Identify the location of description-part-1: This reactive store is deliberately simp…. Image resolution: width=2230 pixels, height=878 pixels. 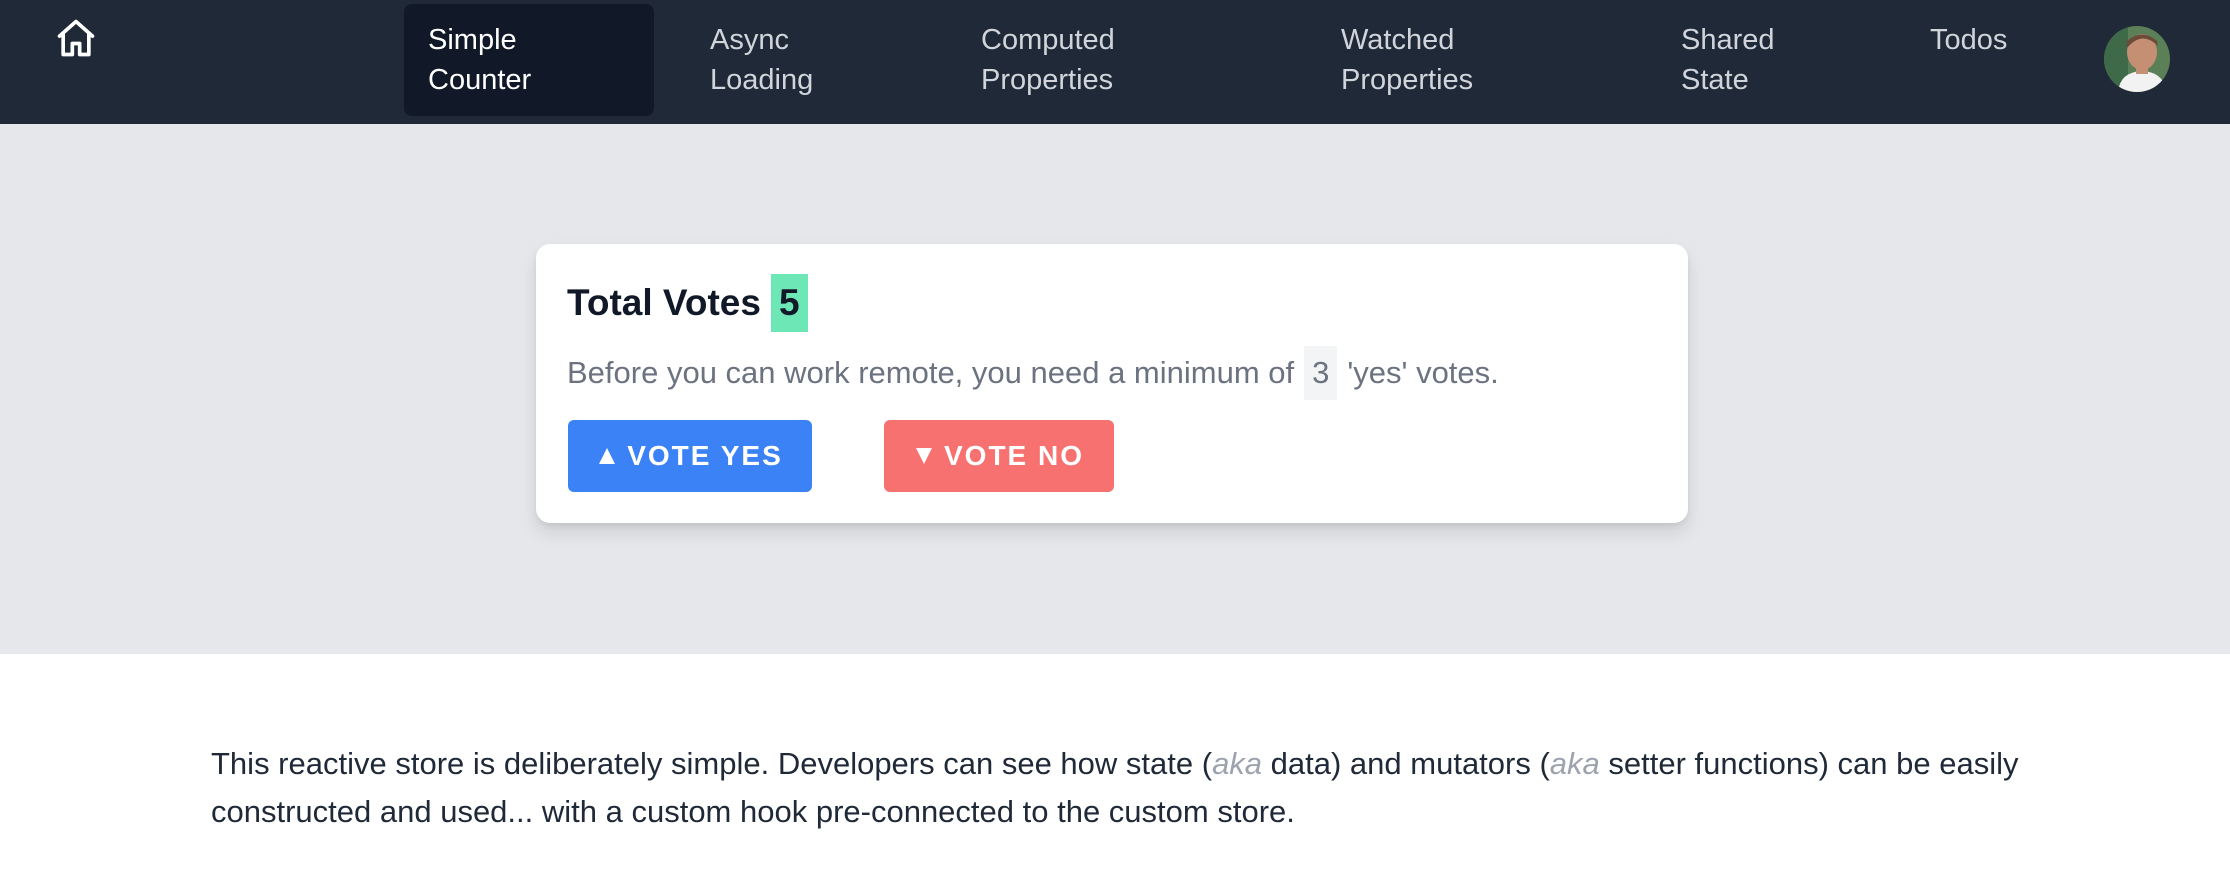
(712, 763).